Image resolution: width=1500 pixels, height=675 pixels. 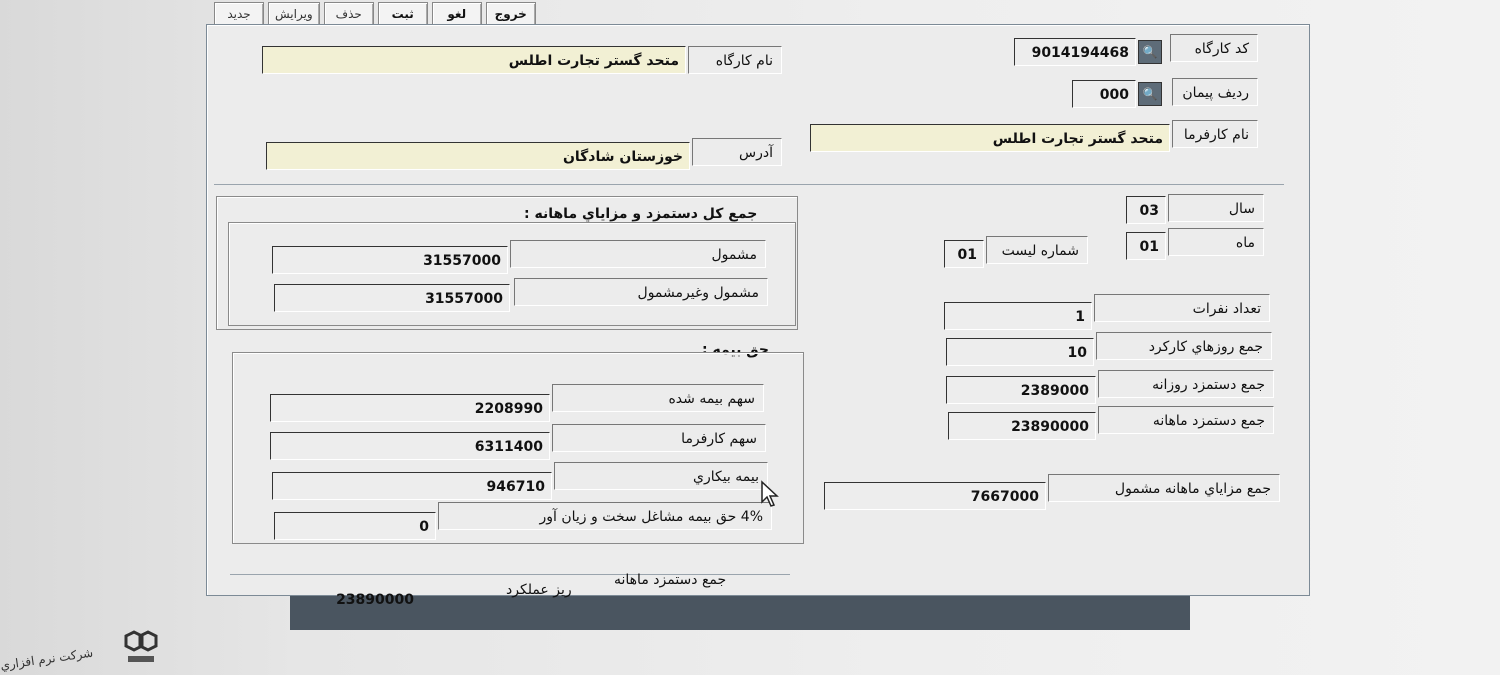 I want to click on employer-share-label: سهم کارفرما, so click(x=659, y=438).